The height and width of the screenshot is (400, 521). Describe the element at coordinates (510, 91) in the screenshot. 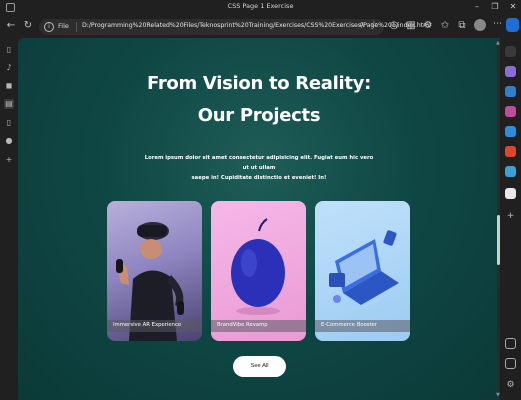

I see `tools-icon` at that location.